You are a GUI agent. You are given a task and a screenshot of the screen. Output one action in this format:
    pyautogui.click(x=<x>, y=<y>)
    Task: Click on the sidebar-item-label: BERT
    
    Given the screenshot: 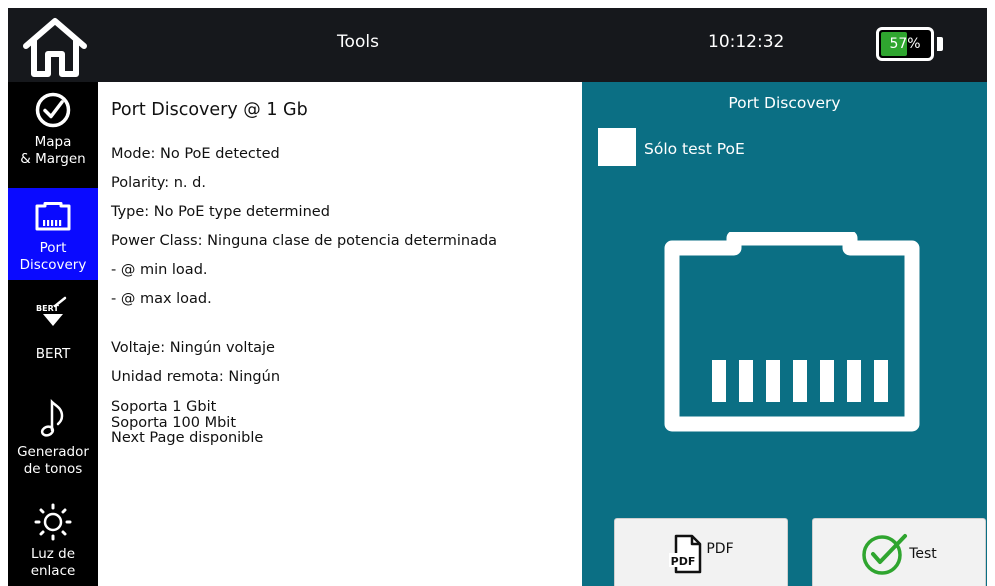 What is the action you would take?
    pyautogui.click(x=53, y=354)
    